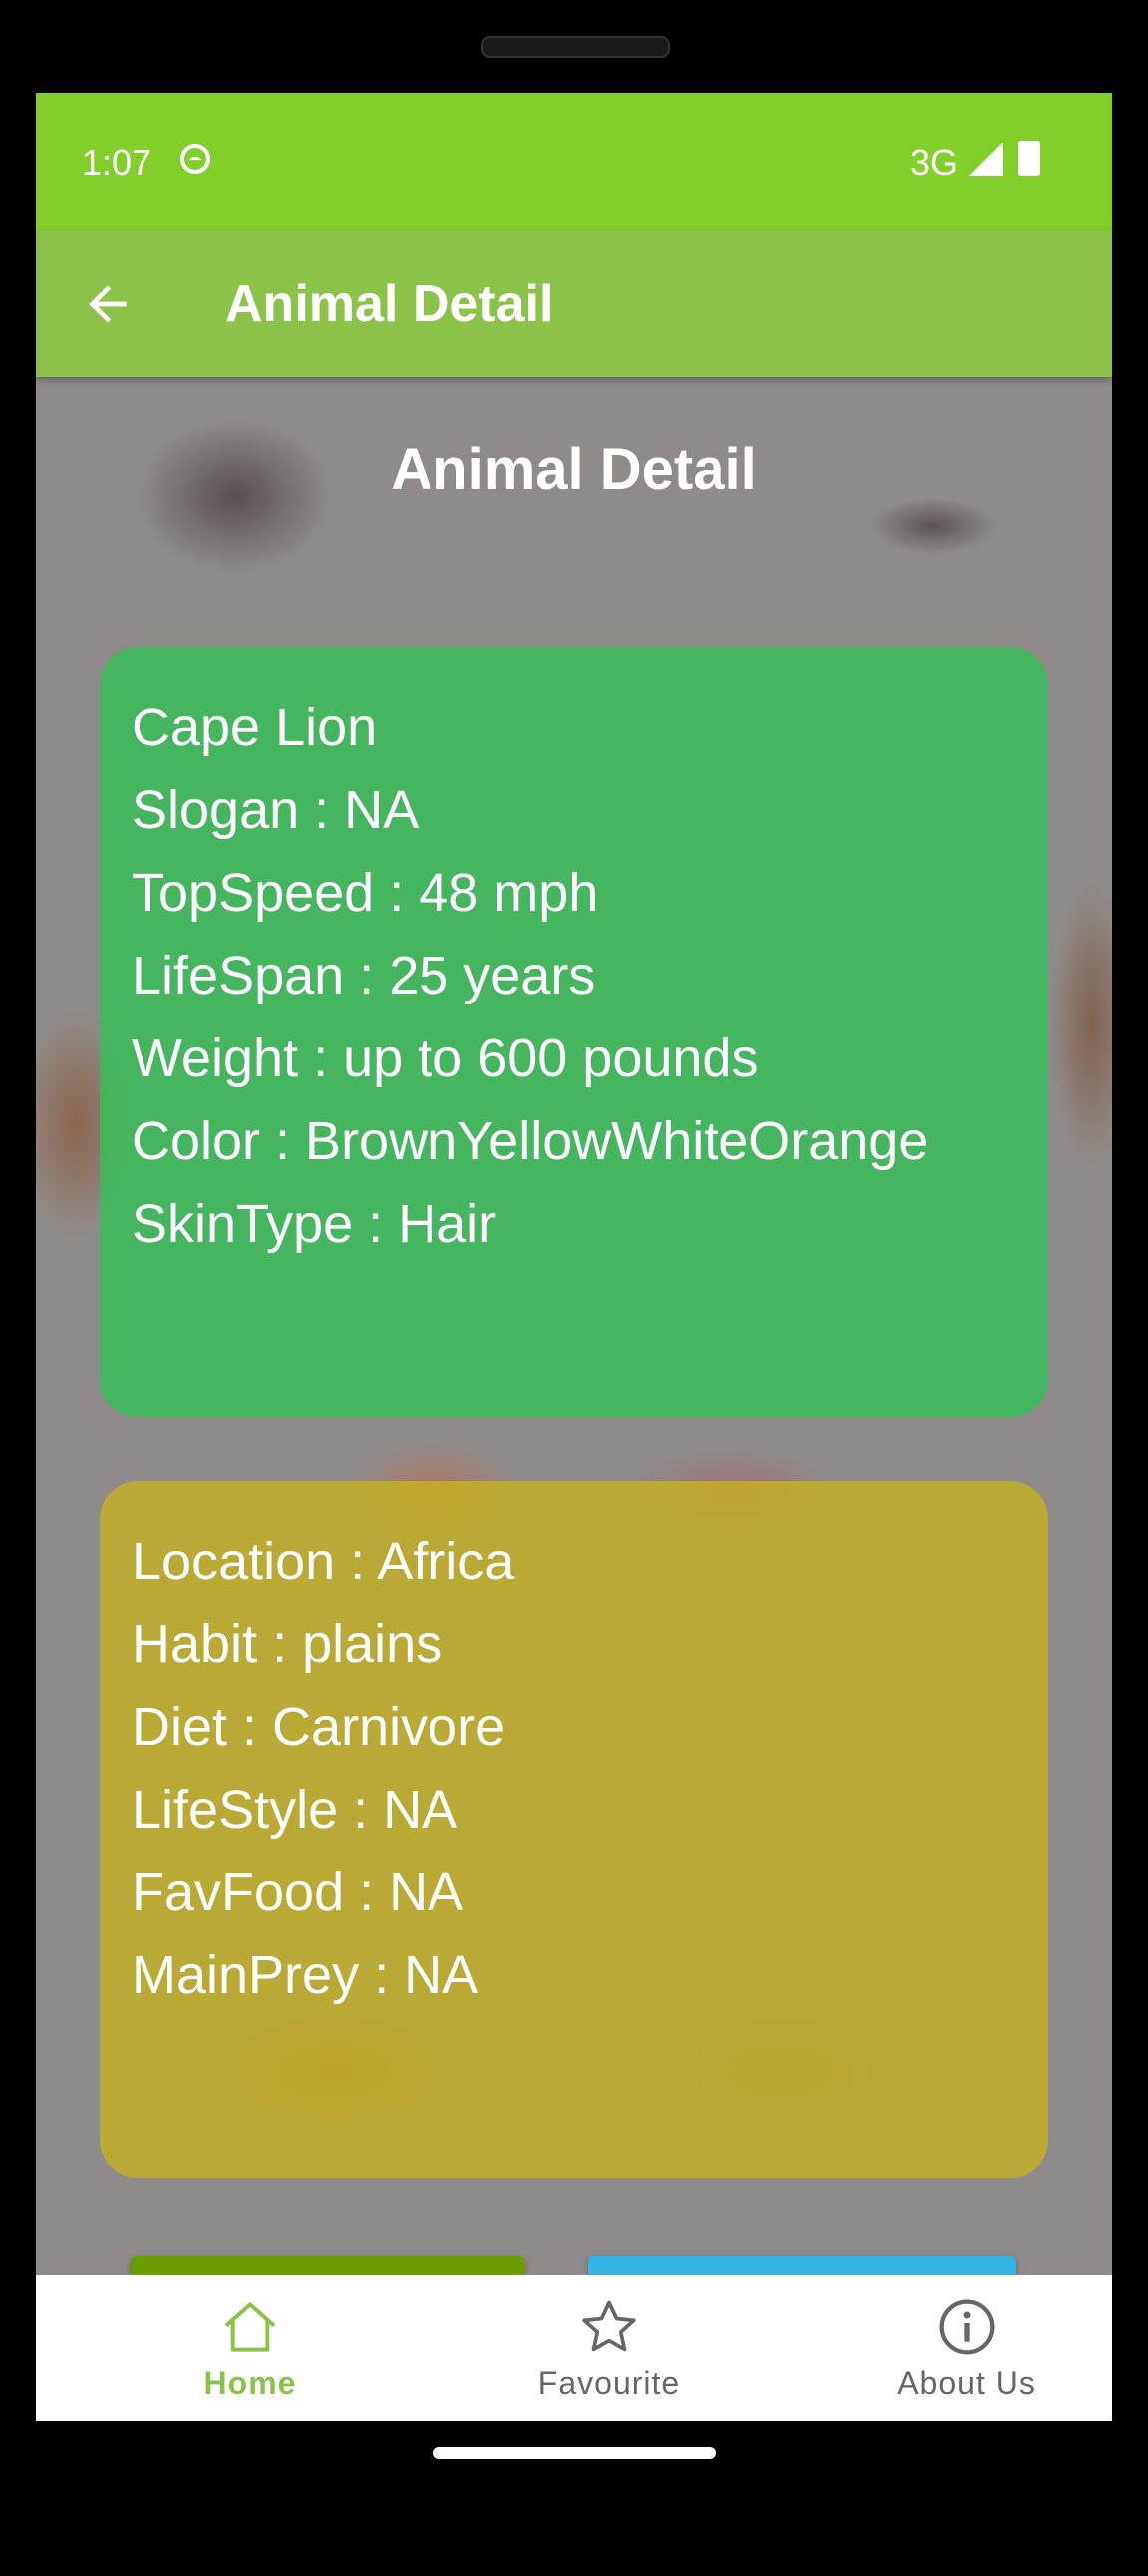 The image size is (1148, 2576). I want to click on status-time: 1:07, so click(117, 163).